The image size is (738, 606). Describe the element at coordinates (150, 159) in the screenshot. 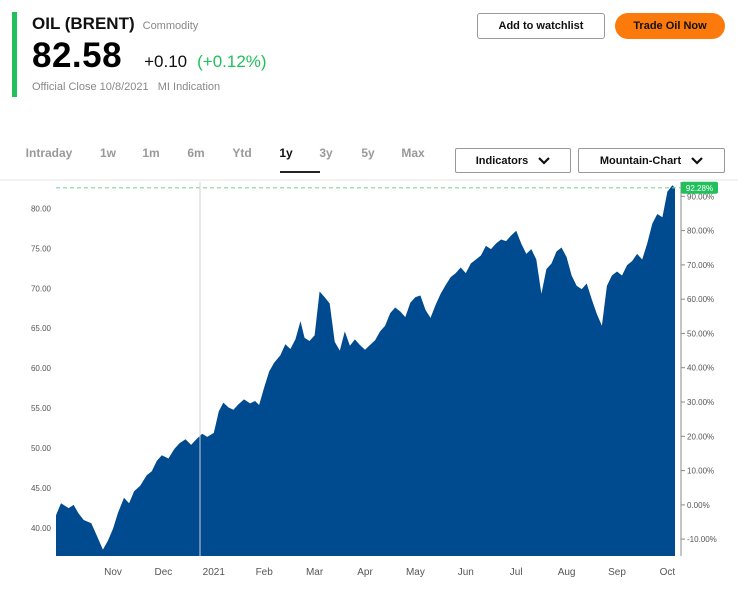

I see `tab-1m: 1m` at that location.